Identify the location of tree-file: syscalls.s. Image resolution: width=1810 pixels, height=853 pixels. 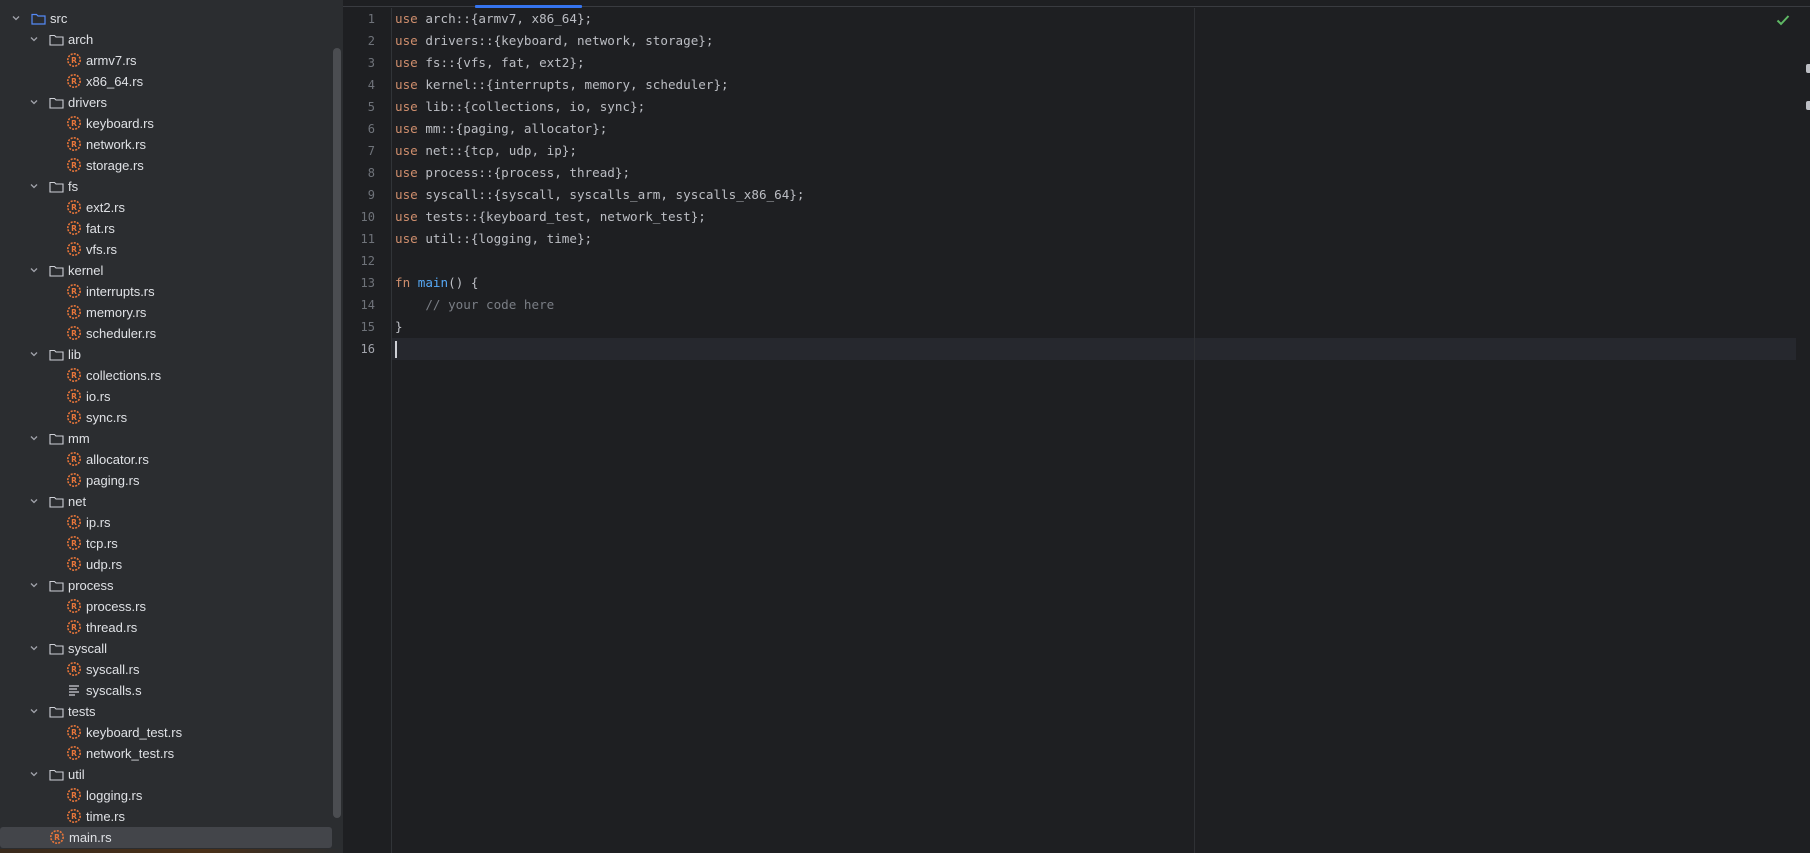
(166, 690).